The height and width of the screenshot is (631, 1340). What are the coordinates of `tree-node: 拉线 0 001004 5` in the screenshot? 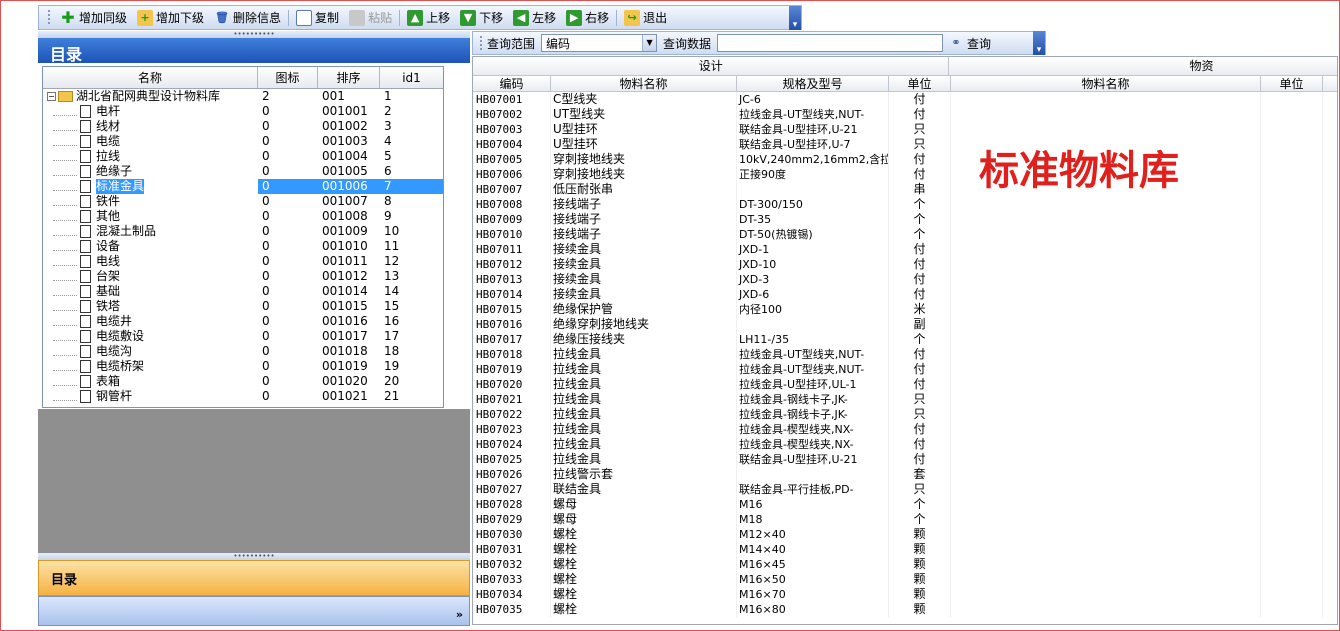 It's located at (243, 156).